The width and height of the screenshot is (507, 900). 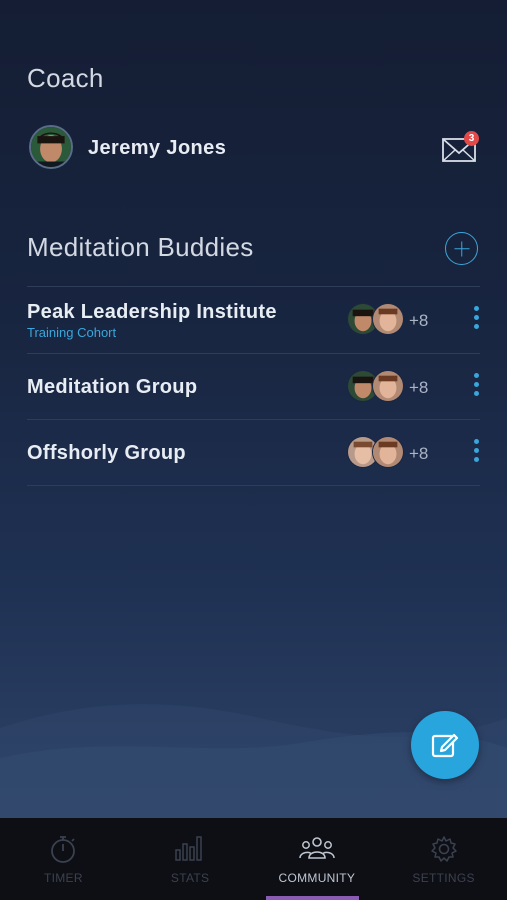 What do you see at coordinates (317, 848) in the screenshot?
I see `people-icon` at bounding box center [317, 848].